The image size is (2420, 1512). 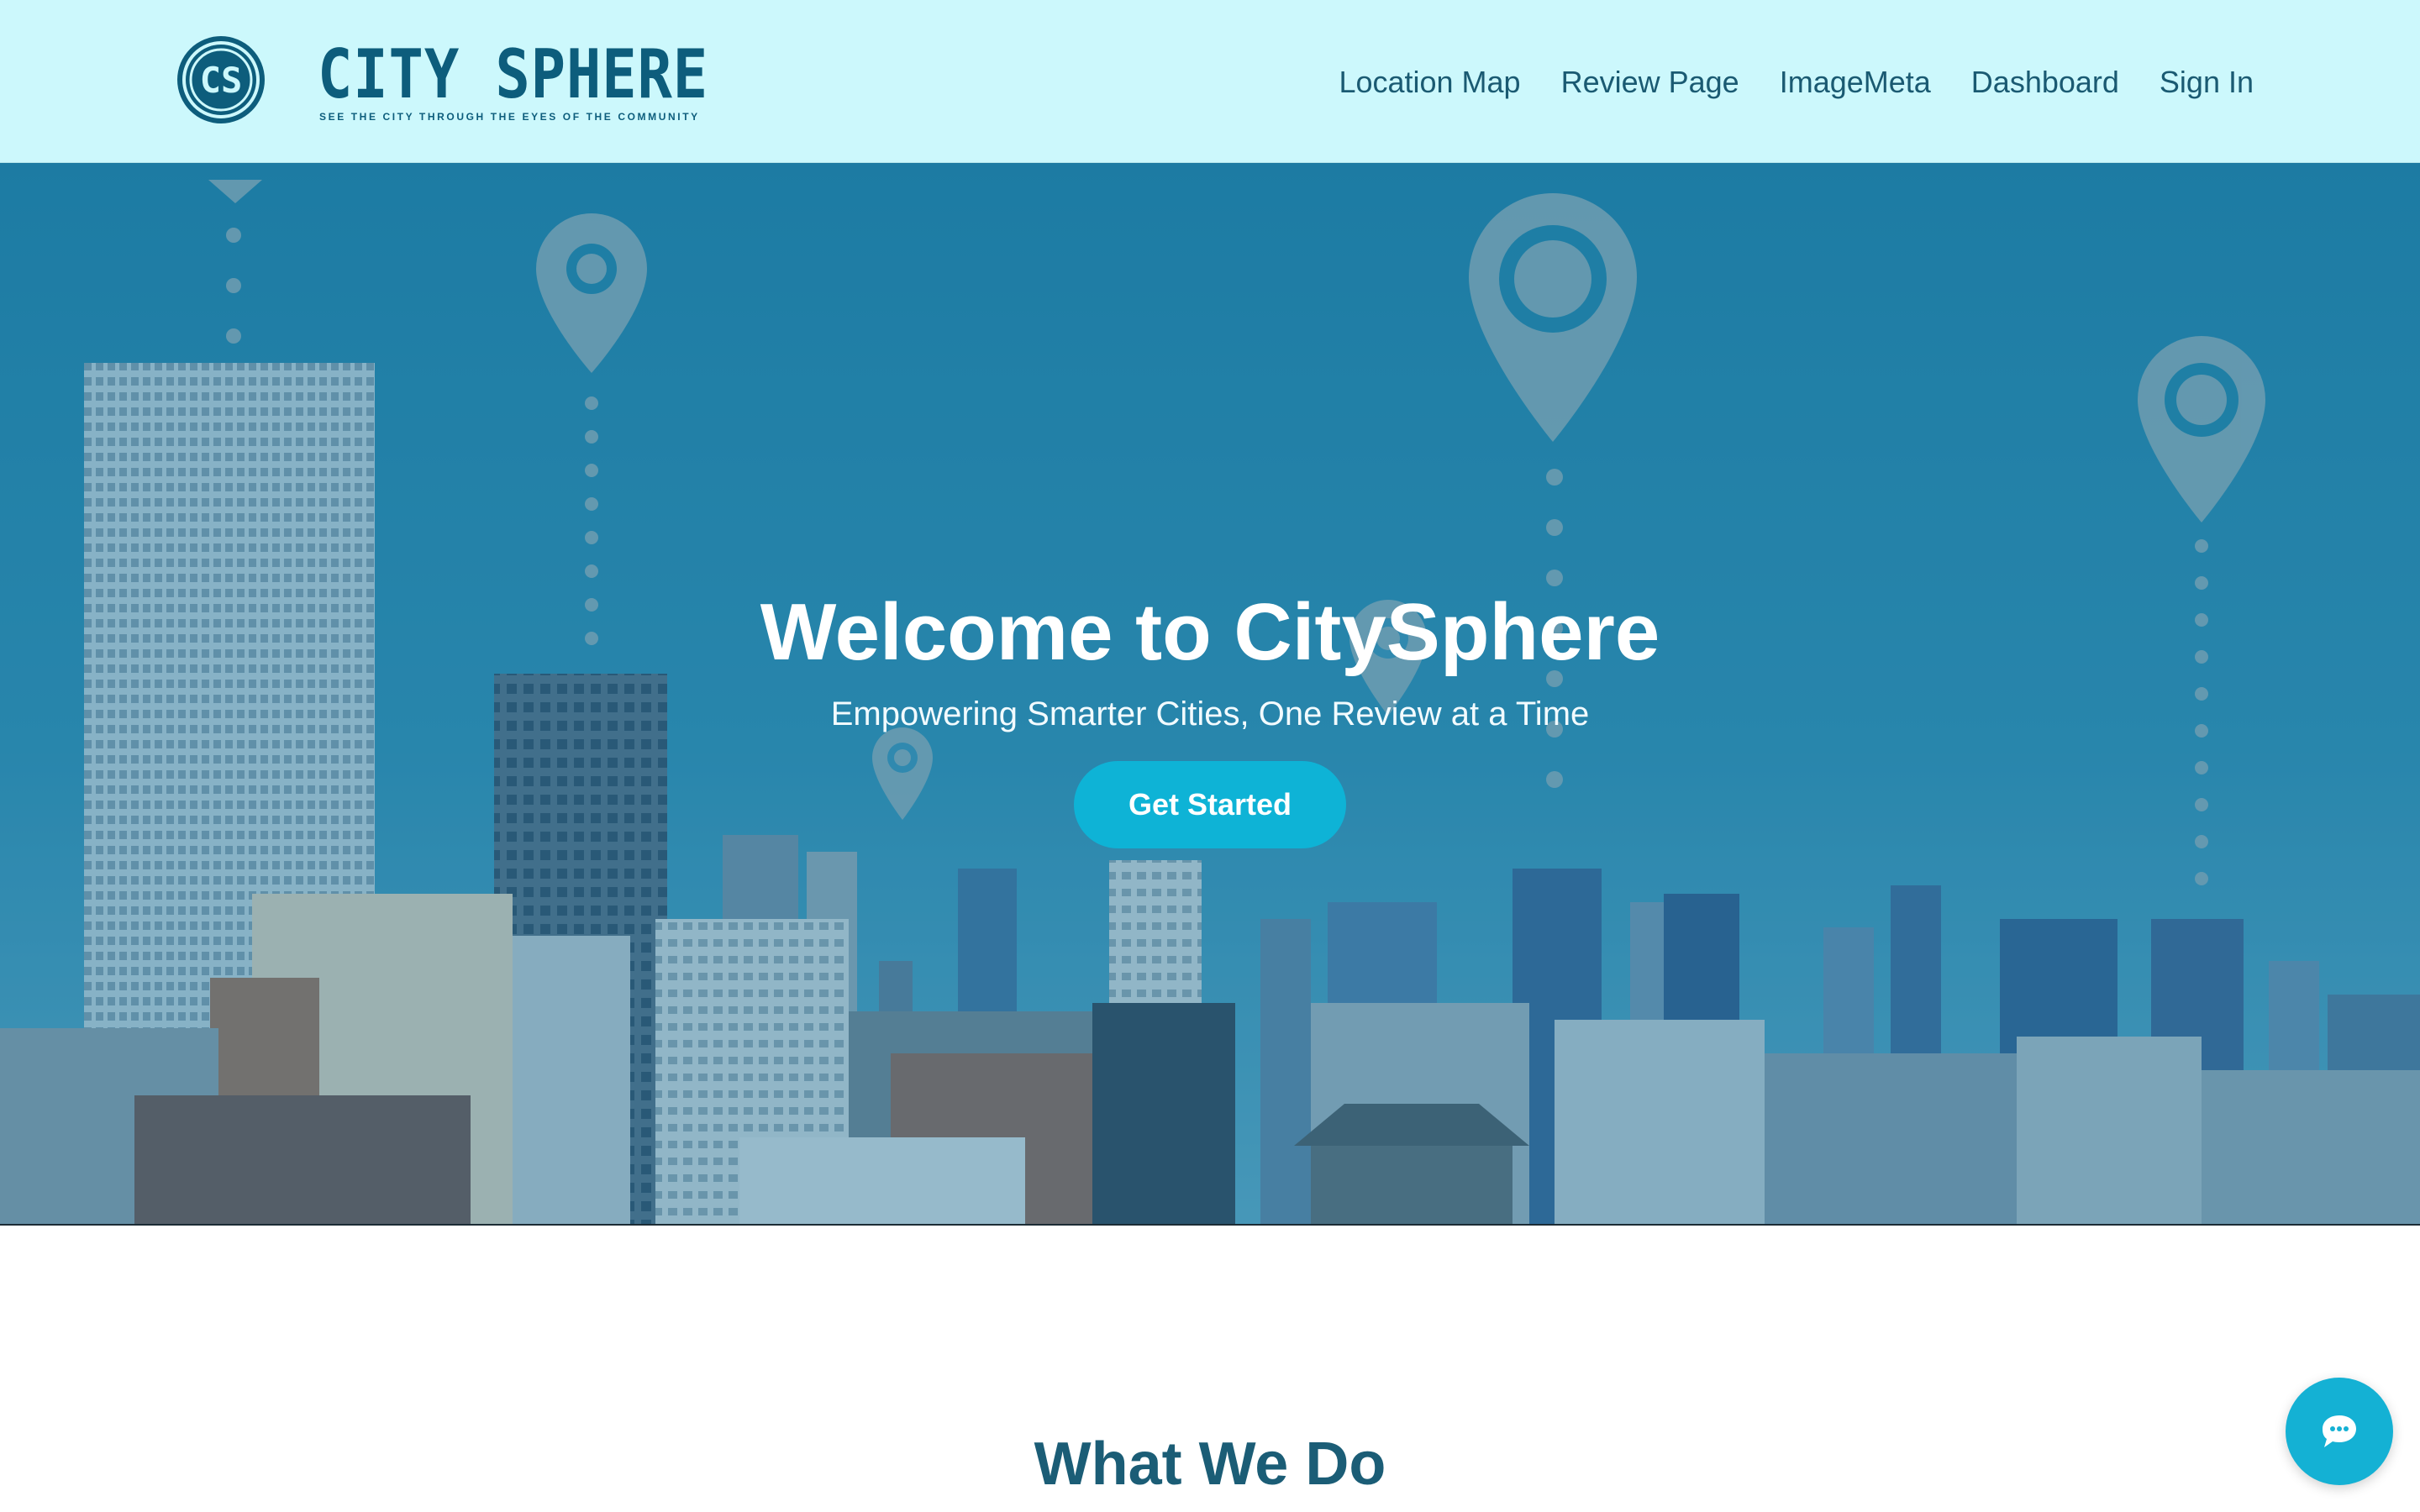 What do you see at coordinates (1210, 804) in the screenshot?
I see `get-started-button: Get Started` at bounding box center [1210, 804].